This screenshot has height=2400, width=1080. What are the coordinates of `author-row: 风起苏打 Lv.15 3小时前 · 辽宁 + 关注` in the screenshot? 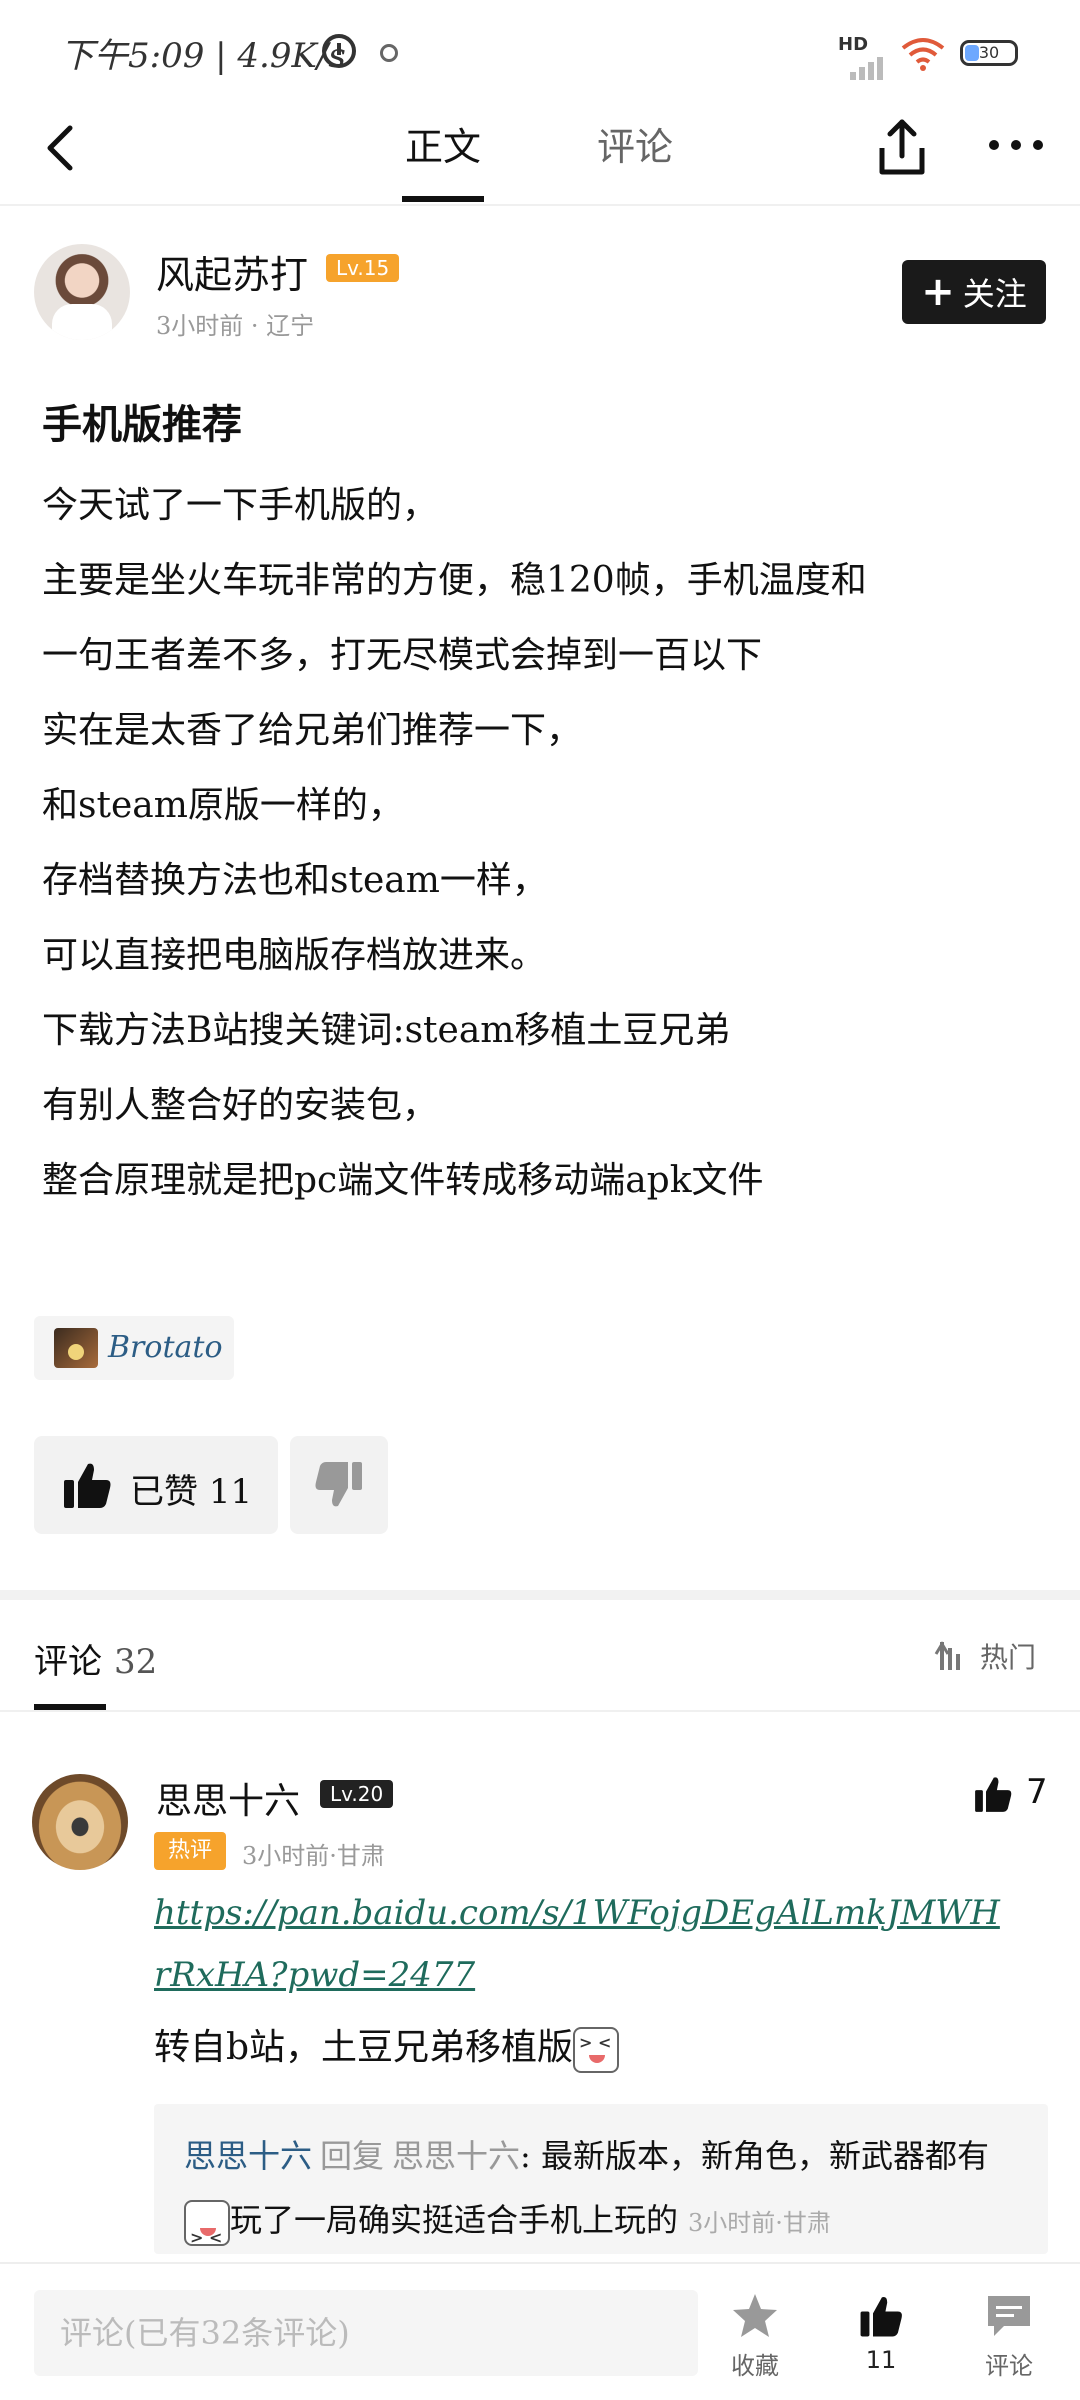 It's located at (540, 293).